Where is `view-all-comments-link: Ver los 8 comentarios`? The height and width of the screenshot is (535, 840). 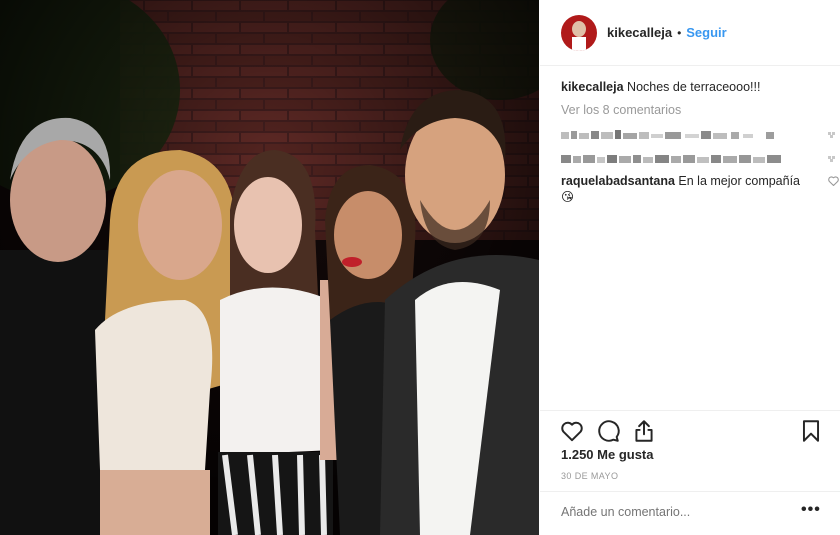 view-all-comments-link: Ver los 8 comentarios is located at coordinates (692, 110).